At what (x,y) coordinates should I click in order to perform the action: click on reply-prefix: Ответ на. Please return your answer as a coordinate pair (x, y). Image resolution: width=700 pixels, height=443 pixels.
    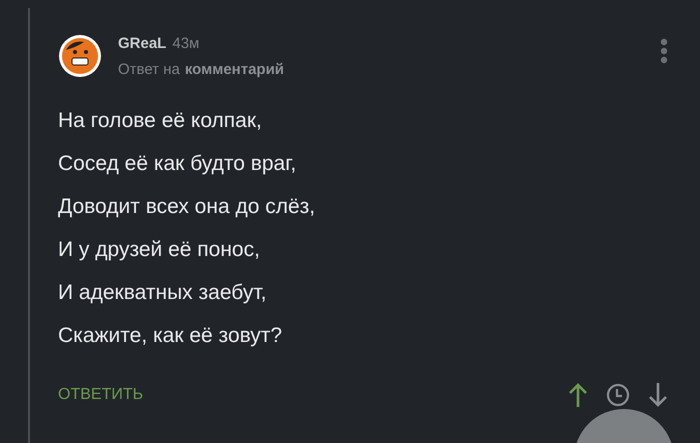
    Looking at the image, I should click on (149, 69).